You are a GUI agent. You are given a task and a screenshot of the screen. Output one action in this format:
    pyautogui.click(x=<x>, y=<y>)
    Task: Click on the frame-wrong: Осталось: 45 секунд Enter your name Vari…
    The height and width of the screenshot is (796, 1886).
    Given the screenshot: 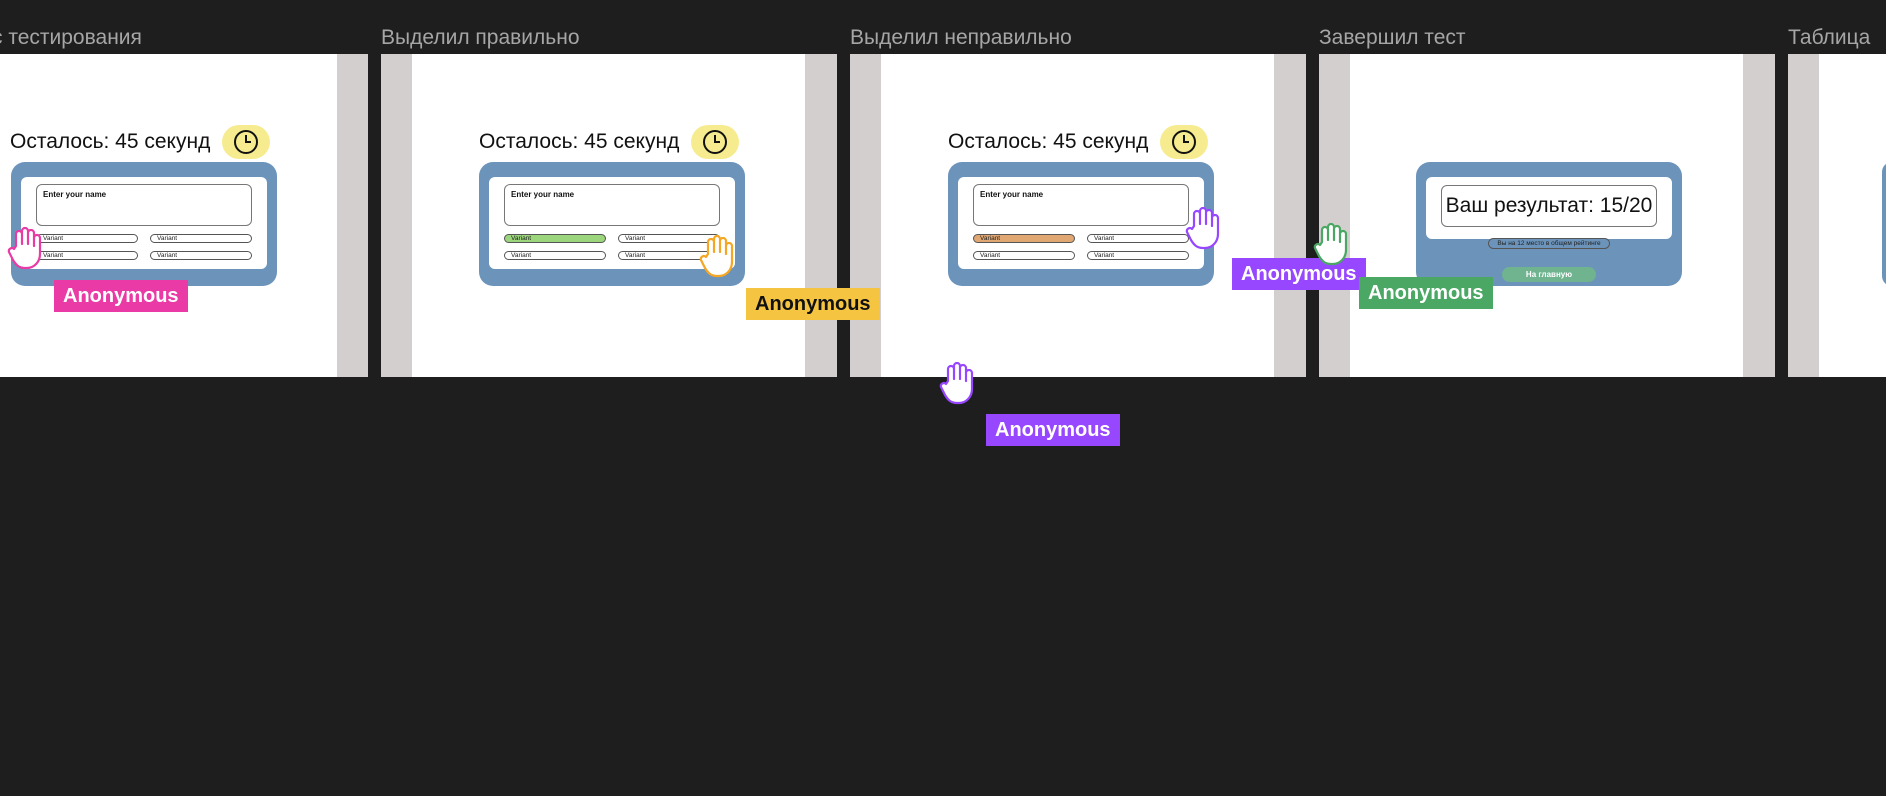 What is the action you would take?
    pyautogui.click(x=1078, y=215)
    